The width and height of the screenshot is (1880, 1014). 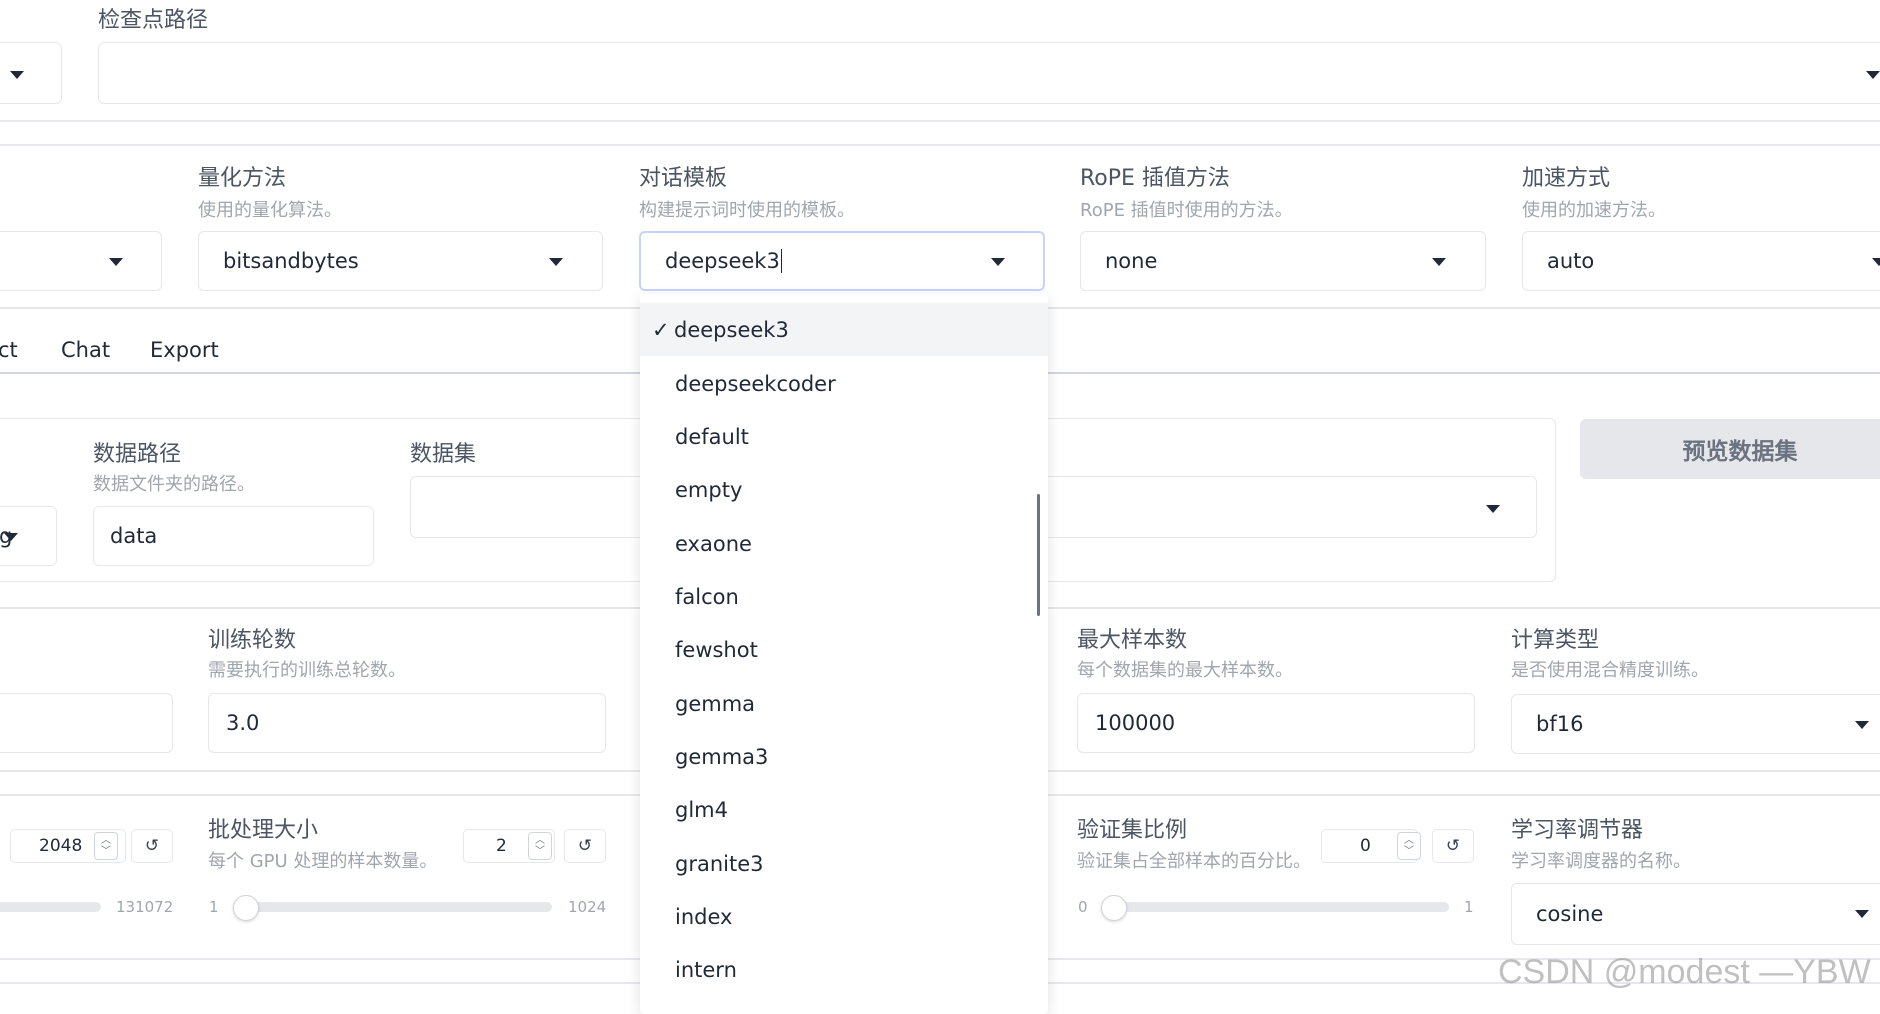 What do you see at coordinates (1469, 907) in the screenshot?
I see `val-size-max-tick: 1` at bounding box center [1469, 907].